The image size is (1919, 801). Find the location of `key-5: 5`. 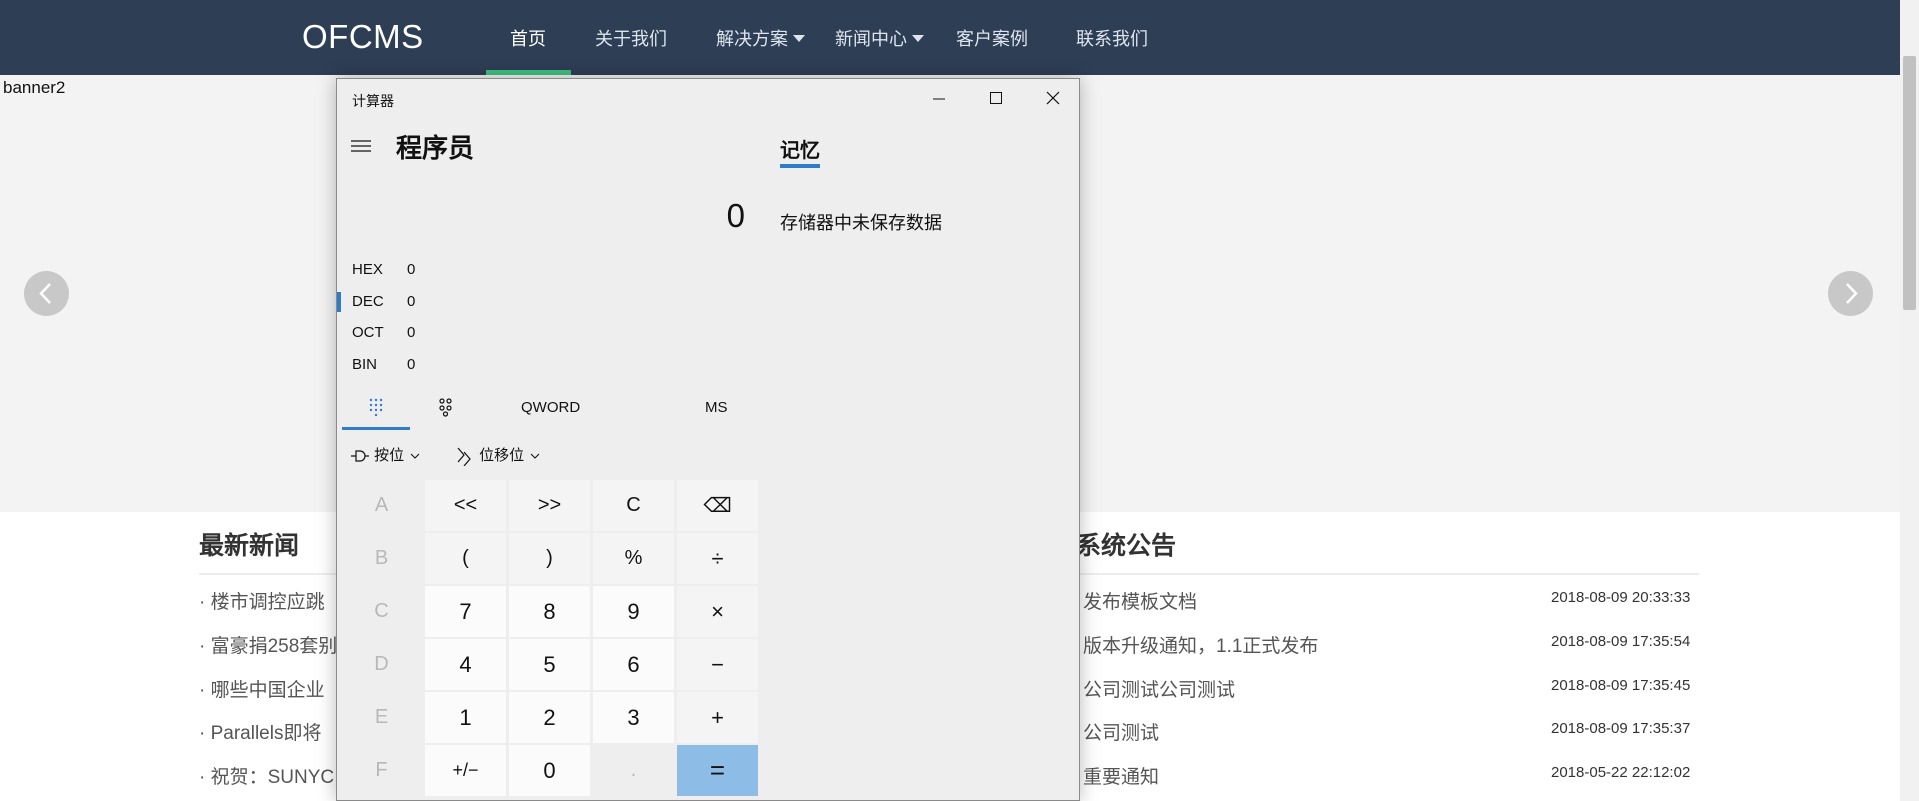

key-5: 5 is located at coordinates (549, 664).